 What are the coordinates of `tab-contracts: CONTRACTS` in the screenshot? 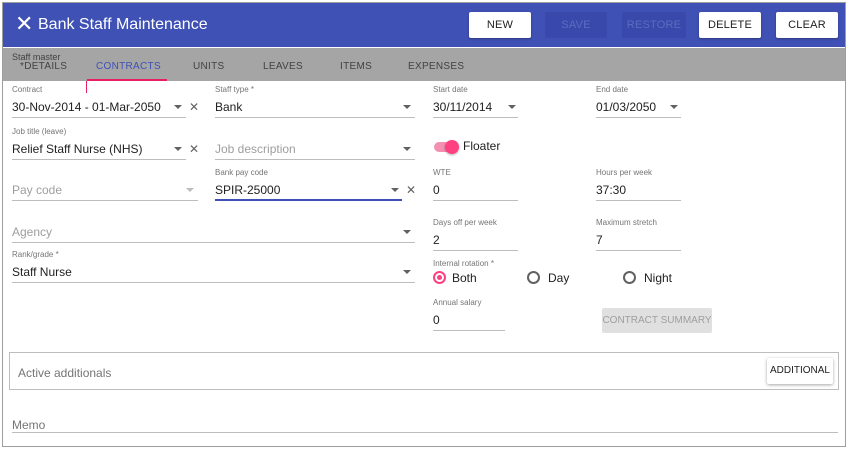 It's located at (128, 66).